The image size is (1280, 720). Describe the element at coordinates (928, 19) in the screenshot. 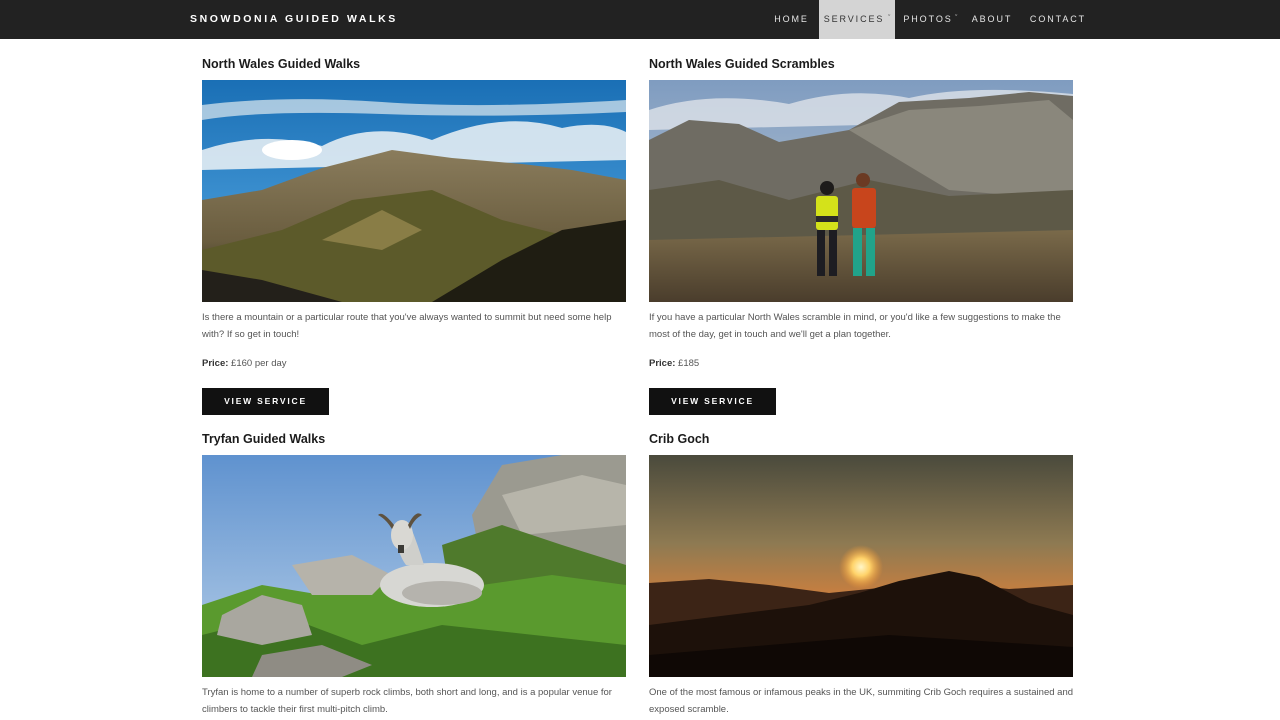

I see `nav-photos-label: PHOTOS` at that location.